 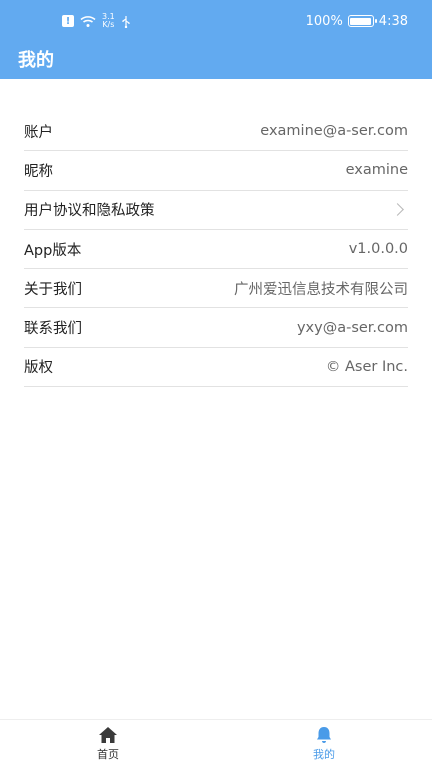 I want to click on row-label: App版本, so click(x=53, y=250).